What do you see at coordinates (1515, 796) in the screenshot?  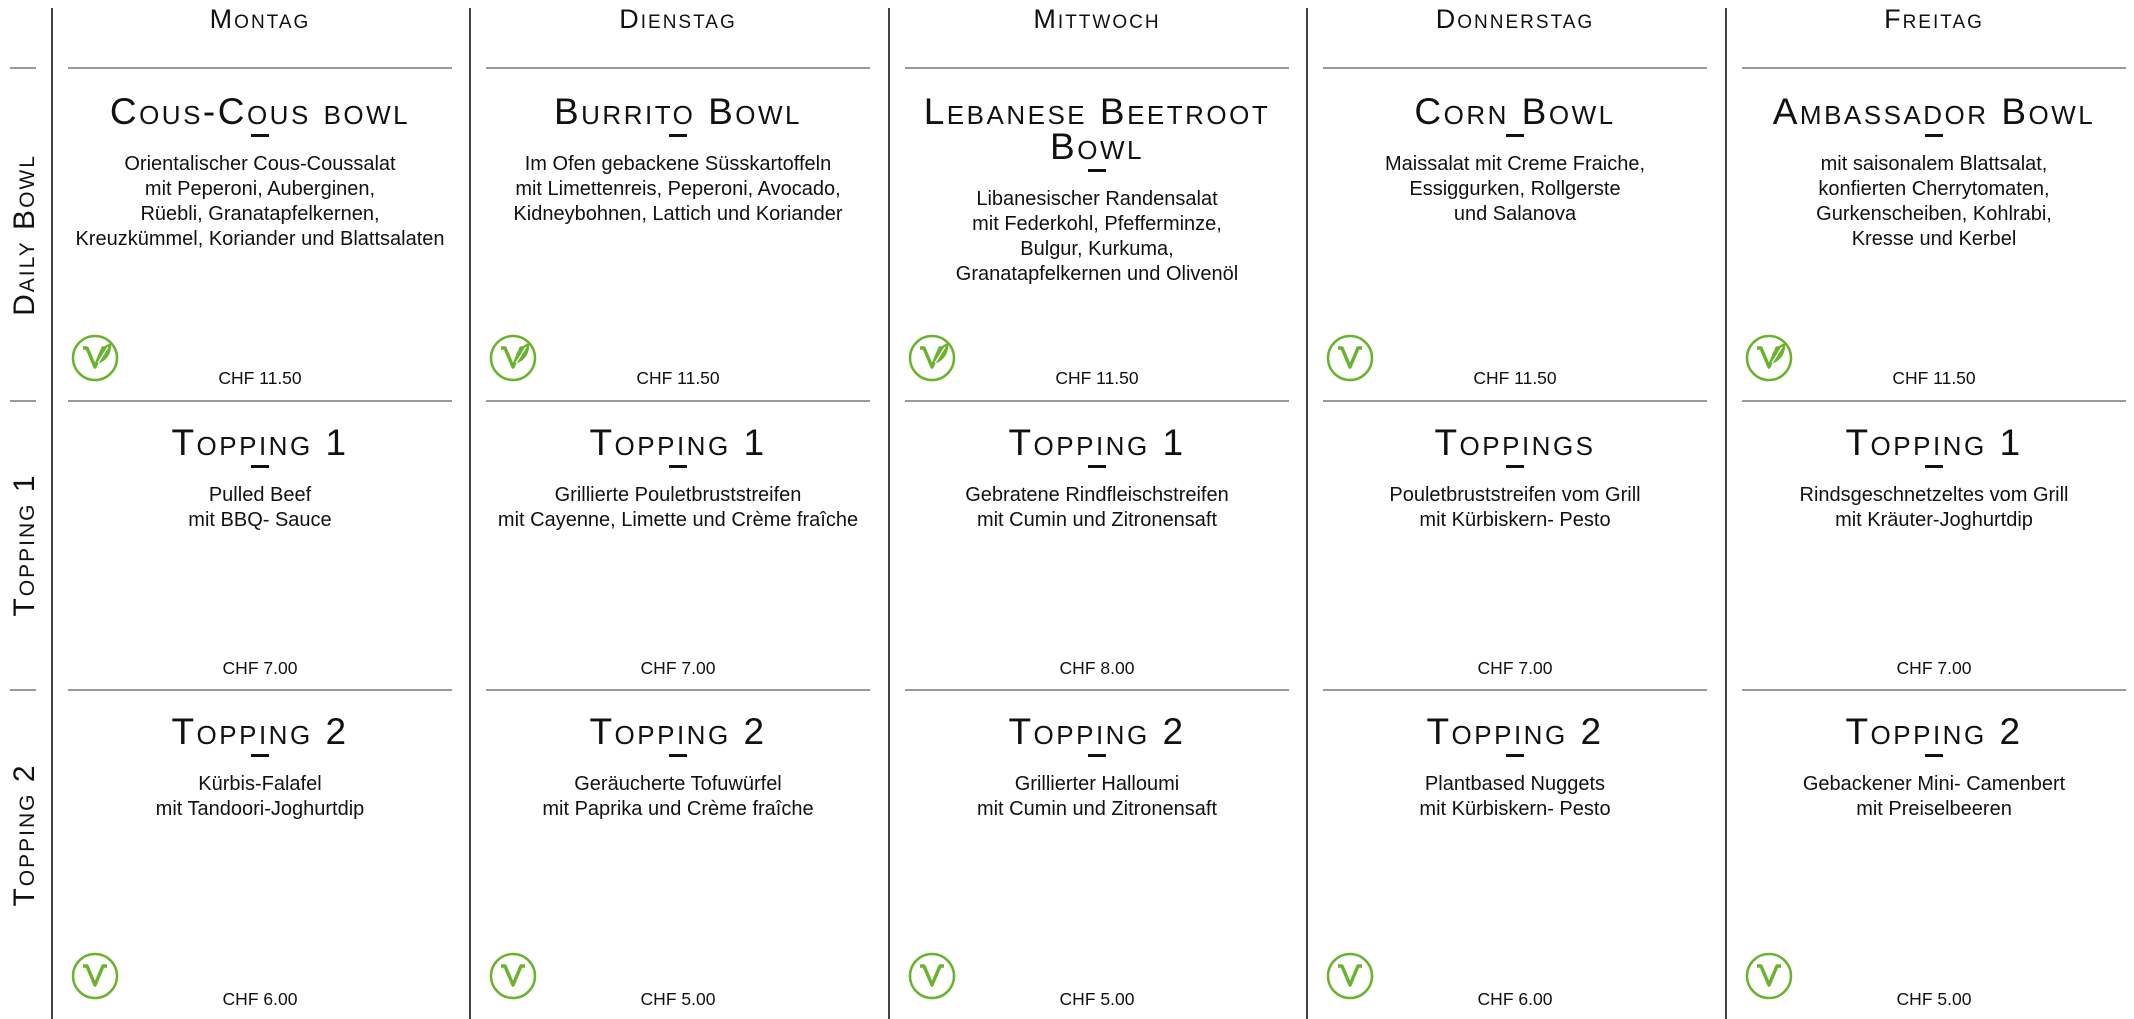 I see `dish-description: Plantbased Nuggets mit Kürbiskern- Pesto` at bounding box center [1515, 796].